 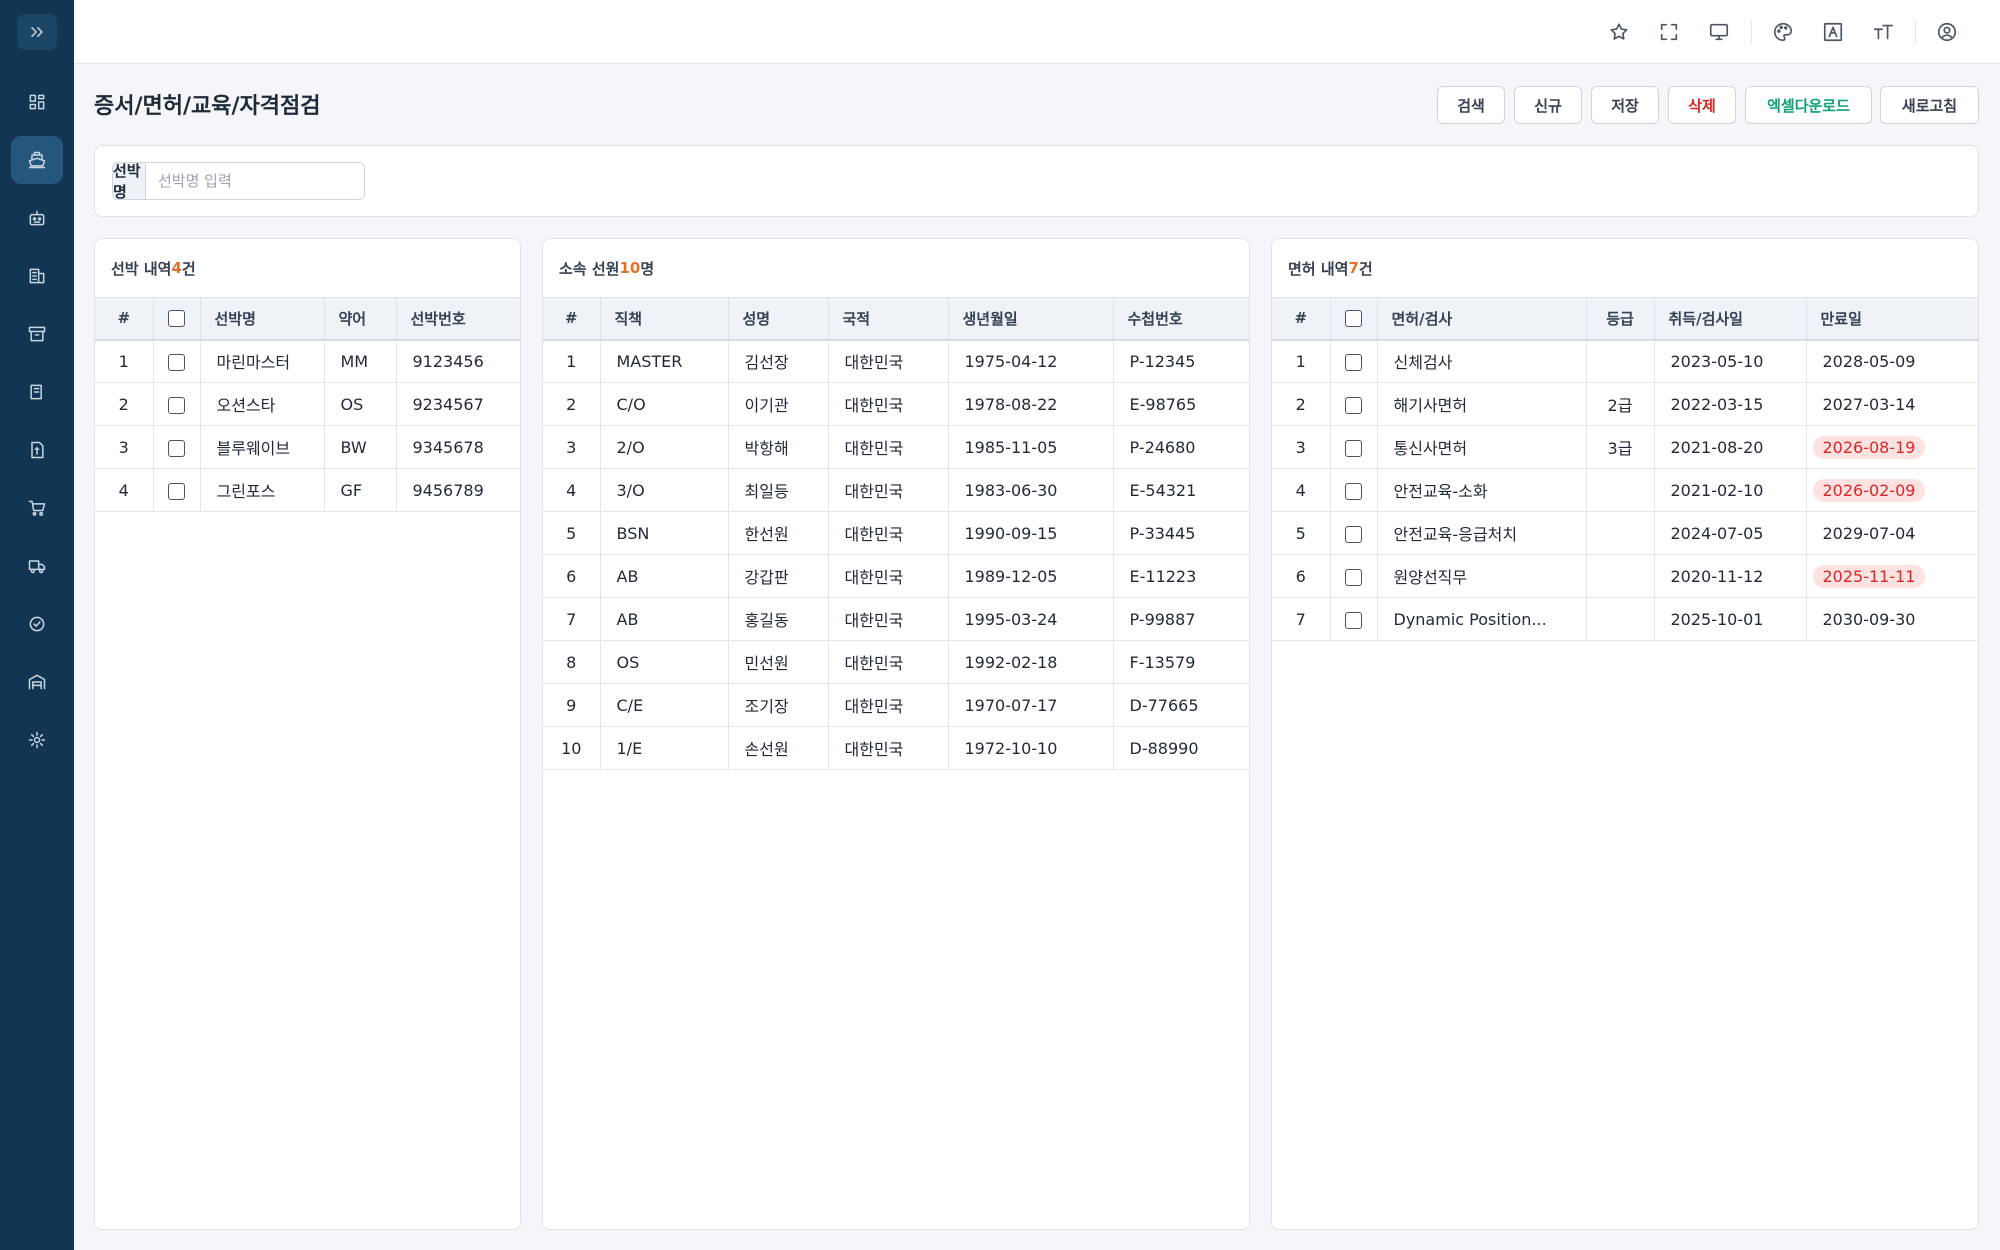 I want to click on sidebar-item-check, so click(x=37, y=624).